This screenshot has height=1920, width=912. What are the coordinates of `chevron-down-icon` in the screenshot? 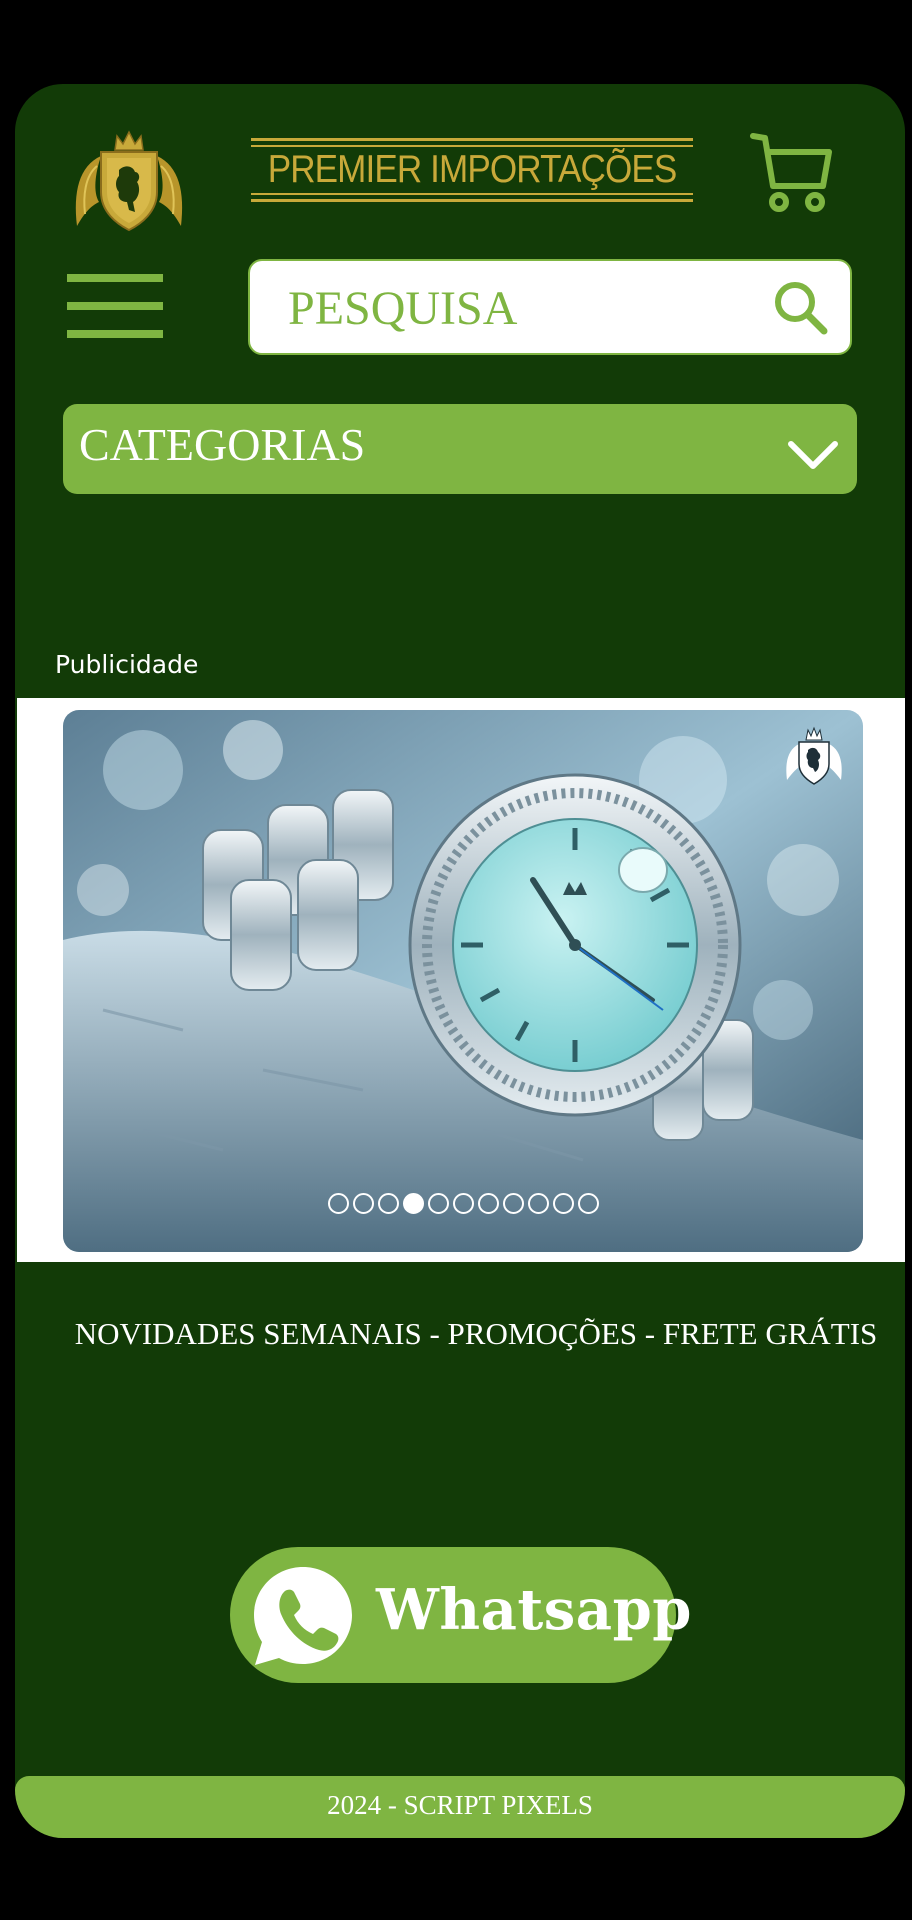 It's located at (813, 456).